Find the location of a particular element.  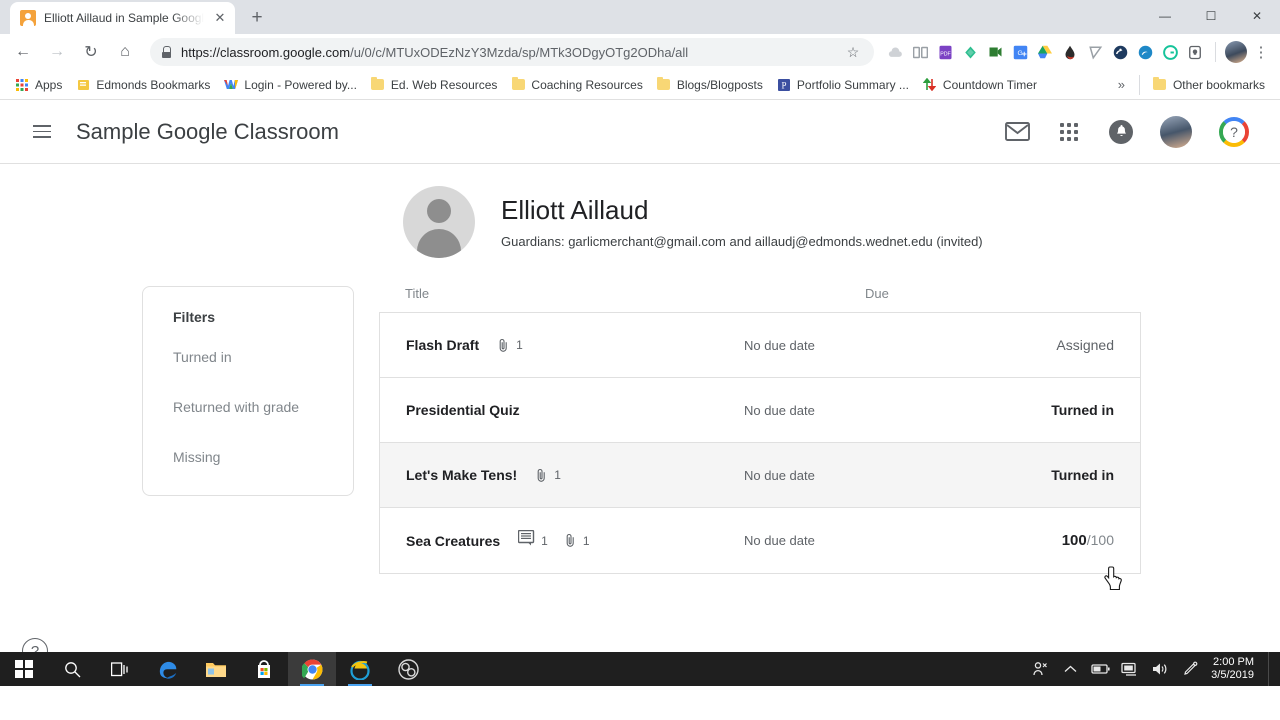

user-avatar is located at coordinates (1176, 131).